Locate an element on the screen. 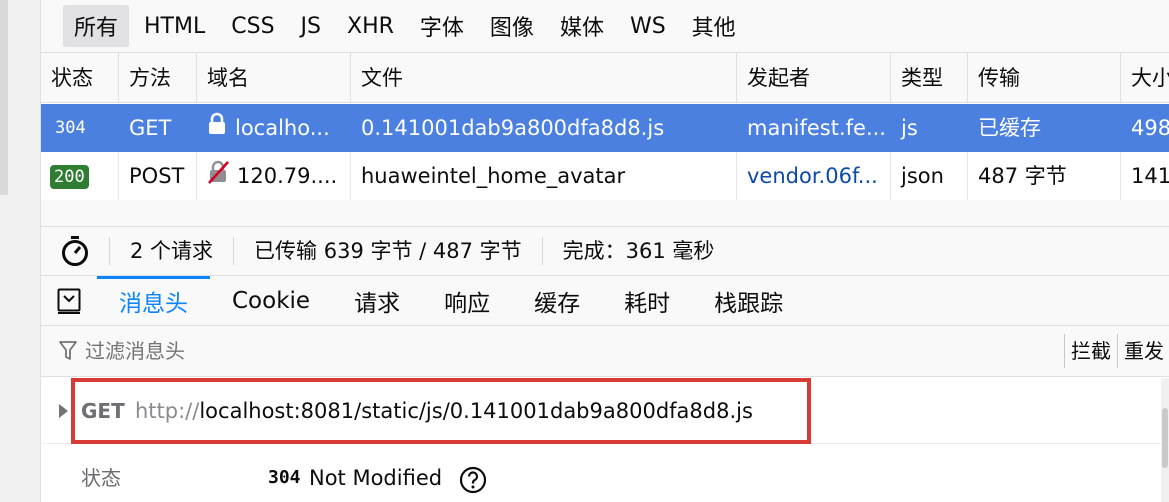  row-transferred: 已缓存 is located at coordinates (1009, 128).